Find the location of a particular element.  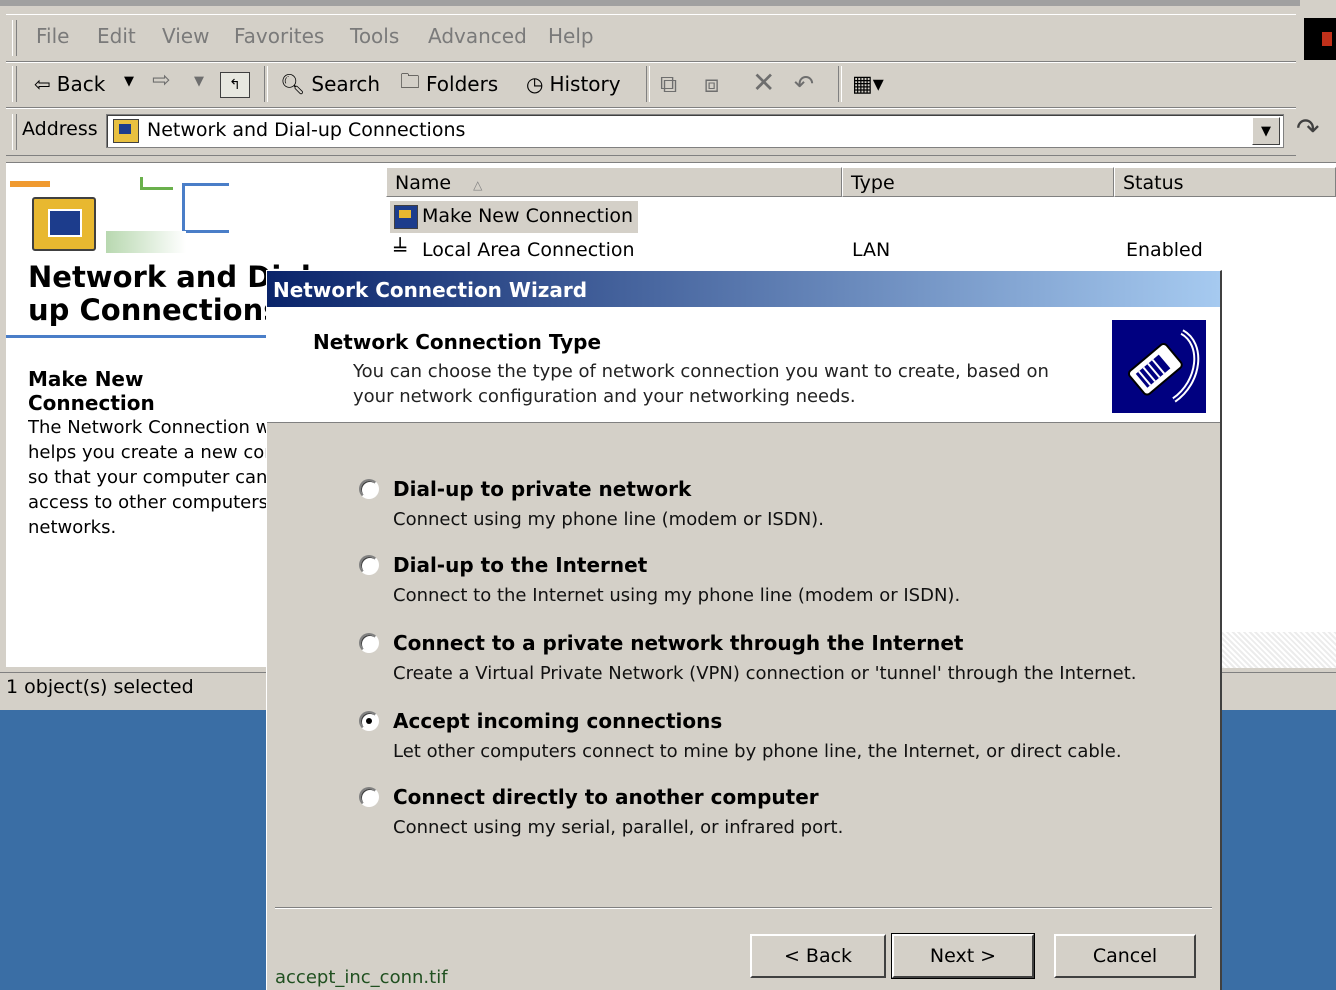

undo-icon: ↶ is located at coordinates (804, 84).